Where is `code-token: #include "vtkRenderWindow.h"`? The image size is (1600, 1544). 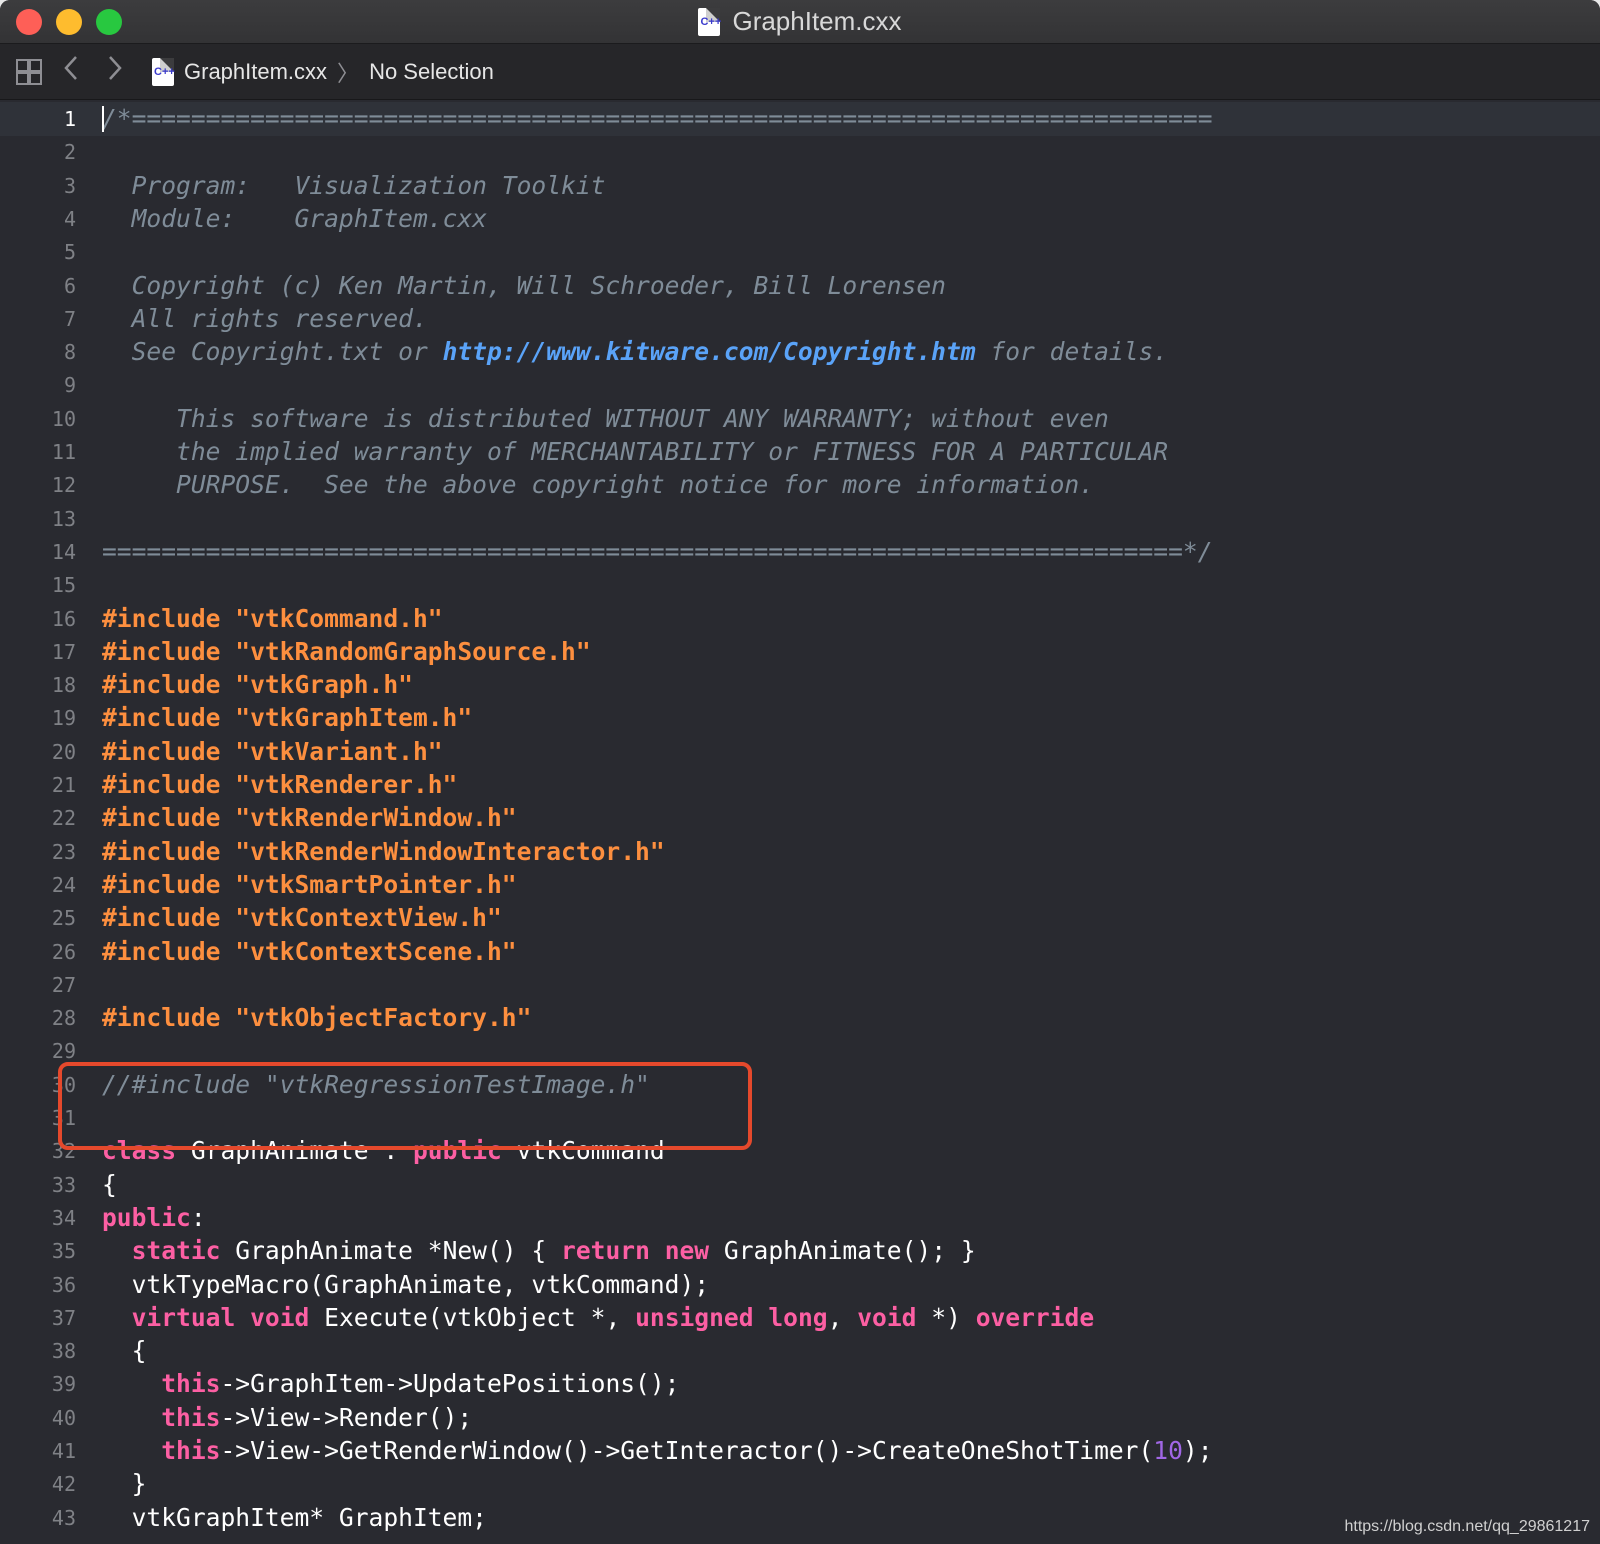 code-token: #include "vtkRenderWindow.h" is located at coordinates (309, 818).